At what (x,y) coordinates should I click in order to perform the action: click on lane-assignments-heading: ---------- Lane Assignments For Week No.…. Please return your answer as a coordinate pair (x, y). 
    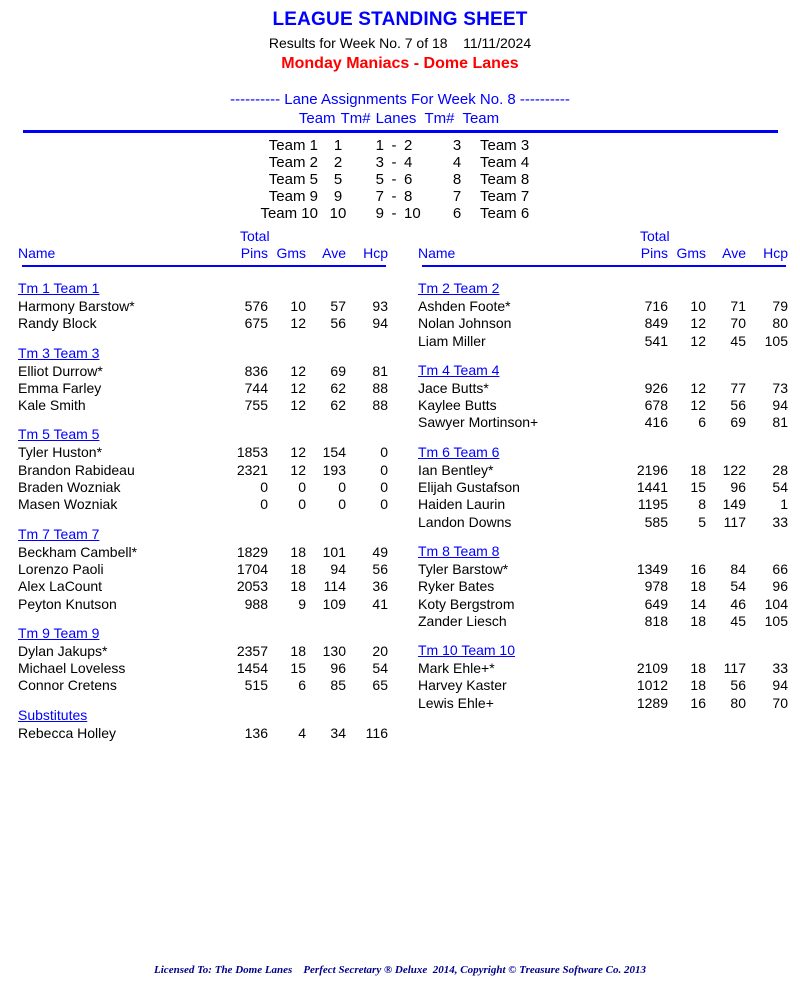
    Looking at the image, I should click on (400, 99).